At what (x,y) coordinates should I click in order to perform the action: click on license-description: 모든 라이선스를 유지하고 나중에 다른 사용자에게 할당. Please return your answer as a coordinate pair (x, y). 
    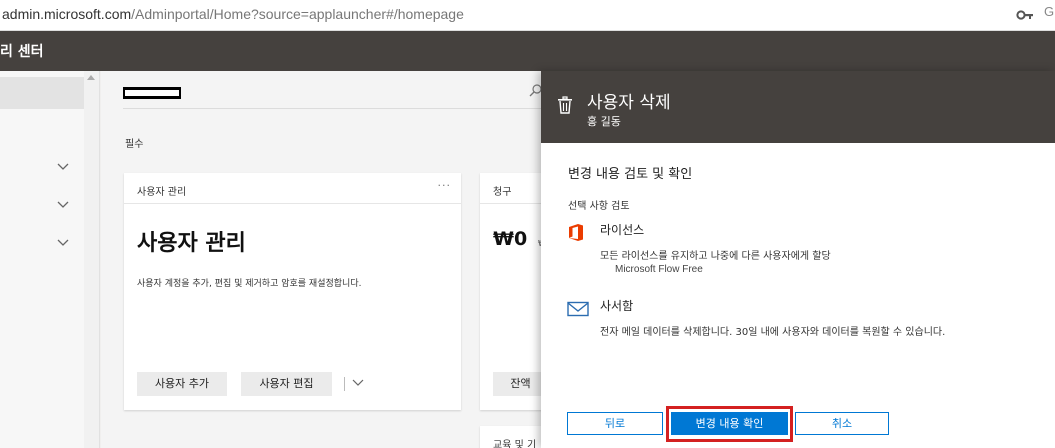
    Looking at the image, I should click on (715, 256).